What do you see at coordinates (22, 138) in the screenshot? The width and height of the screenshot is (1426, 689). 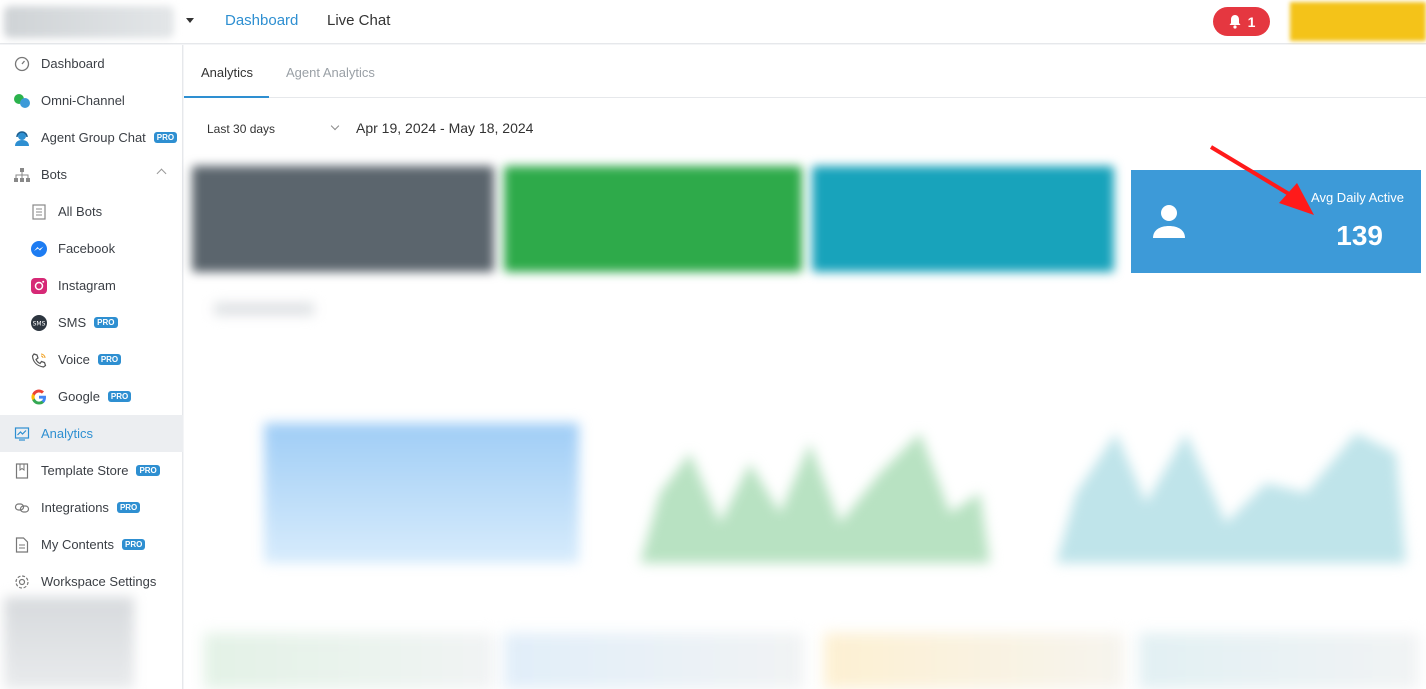 I see `headset-agent-icon` at bounding box center [22, 138].